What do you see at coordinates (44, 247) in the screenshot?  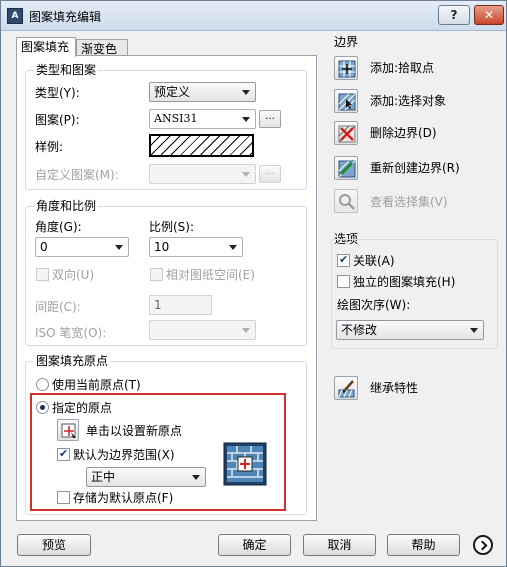 I see `angle-value: 0` at bounding box center [44, 247].